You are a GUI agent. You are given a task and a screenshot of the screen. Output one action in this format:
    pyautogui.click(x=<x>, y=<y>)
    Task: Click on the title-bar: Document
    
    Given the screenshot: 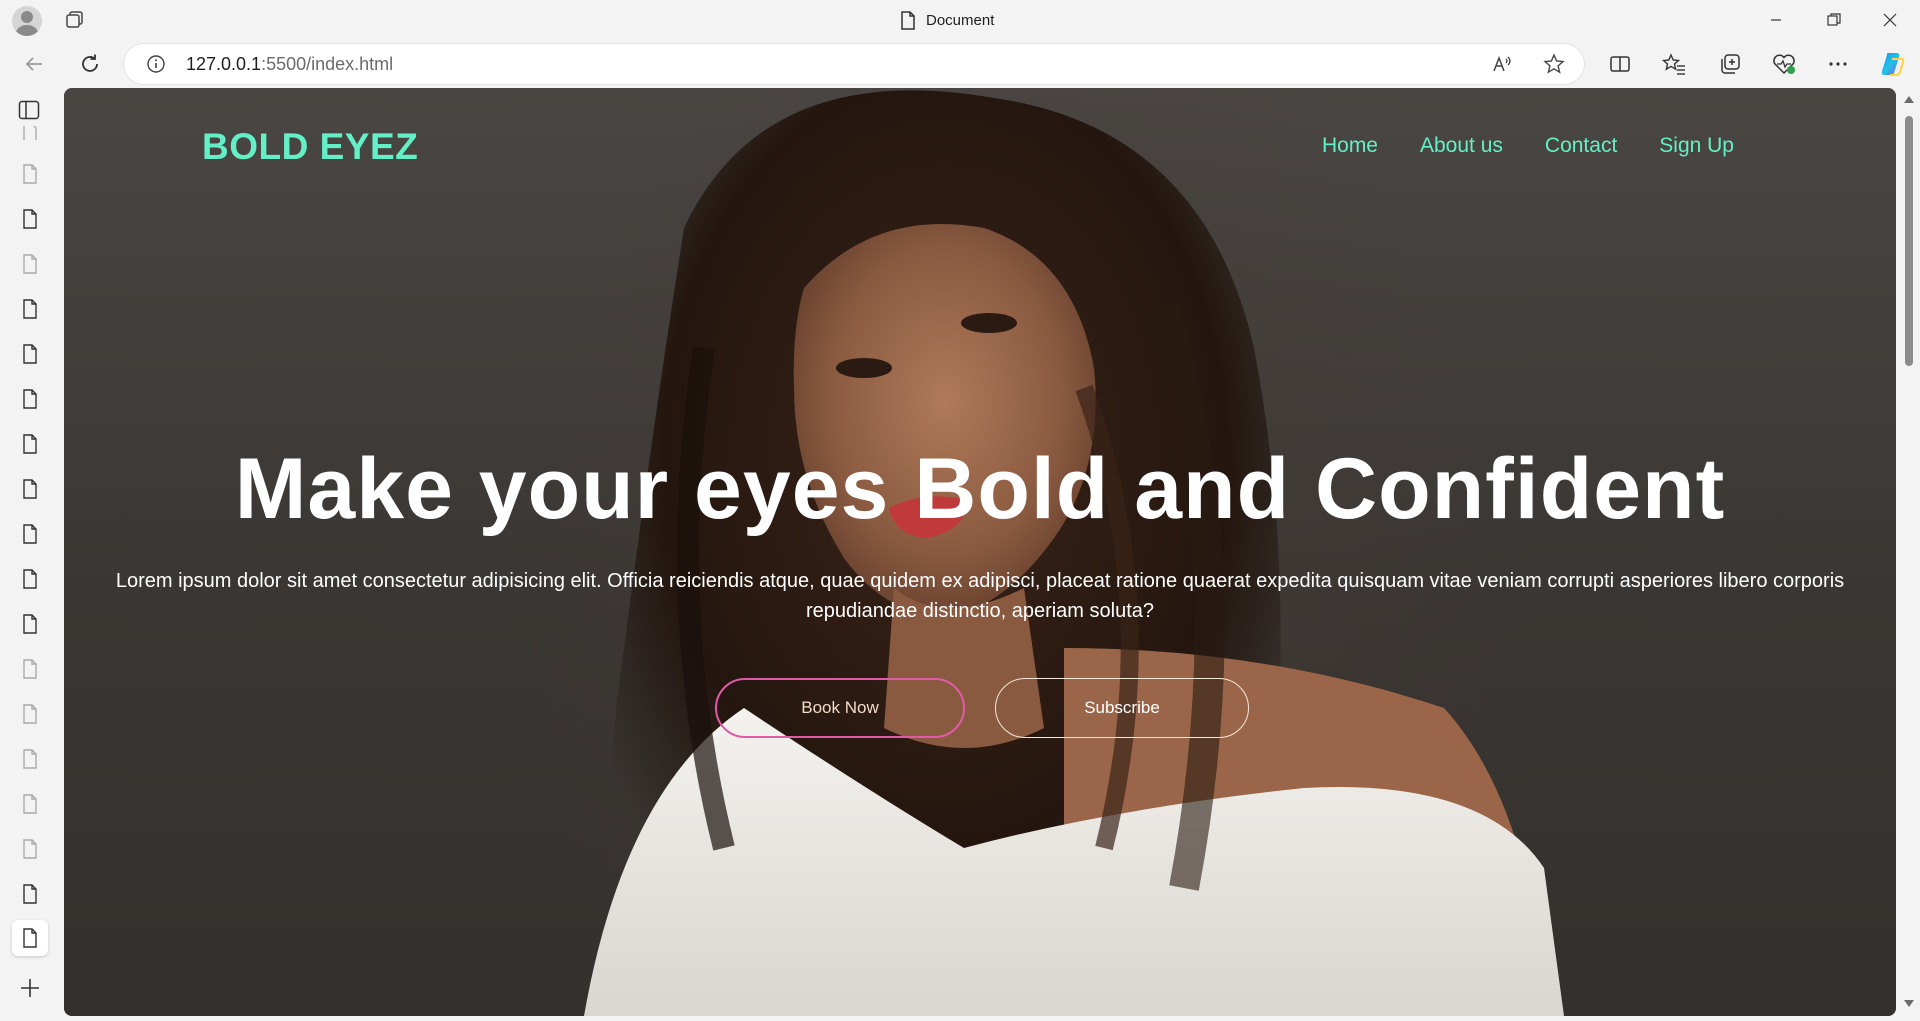 What is the action you would take?
    pyautogui.click(x=960, y=20)
    